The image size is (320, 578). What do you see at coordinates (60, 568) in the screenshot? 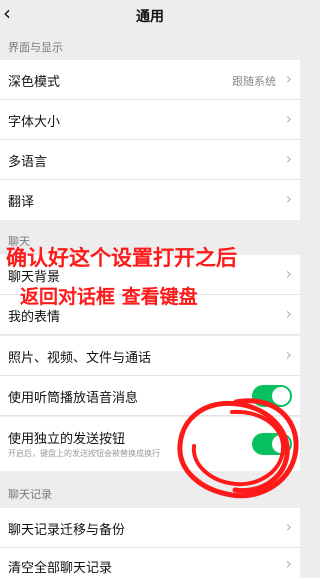
I see `clear-all-label: 清空全部聊天记录` at bounding box center [60, 568].